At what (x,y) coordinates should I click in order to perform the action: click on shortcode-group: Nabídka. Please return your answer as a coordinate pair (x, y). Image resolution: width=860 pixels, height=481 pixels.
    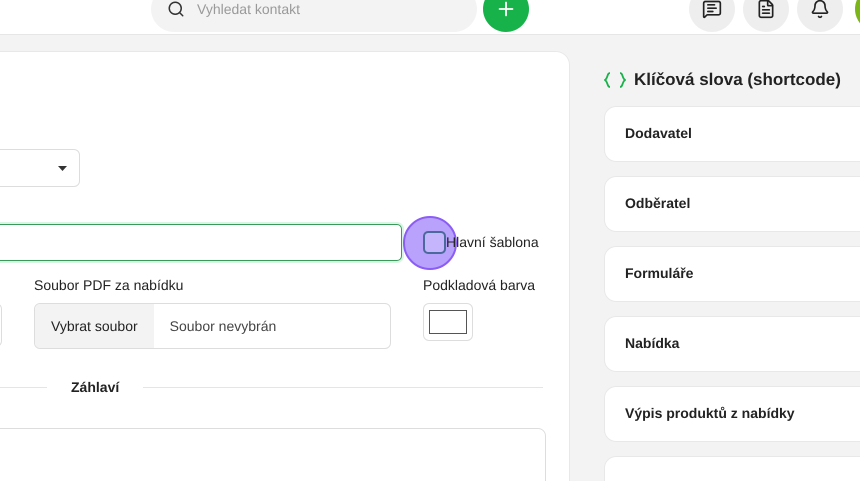
    Looking at the image, I should click on (732, 344).